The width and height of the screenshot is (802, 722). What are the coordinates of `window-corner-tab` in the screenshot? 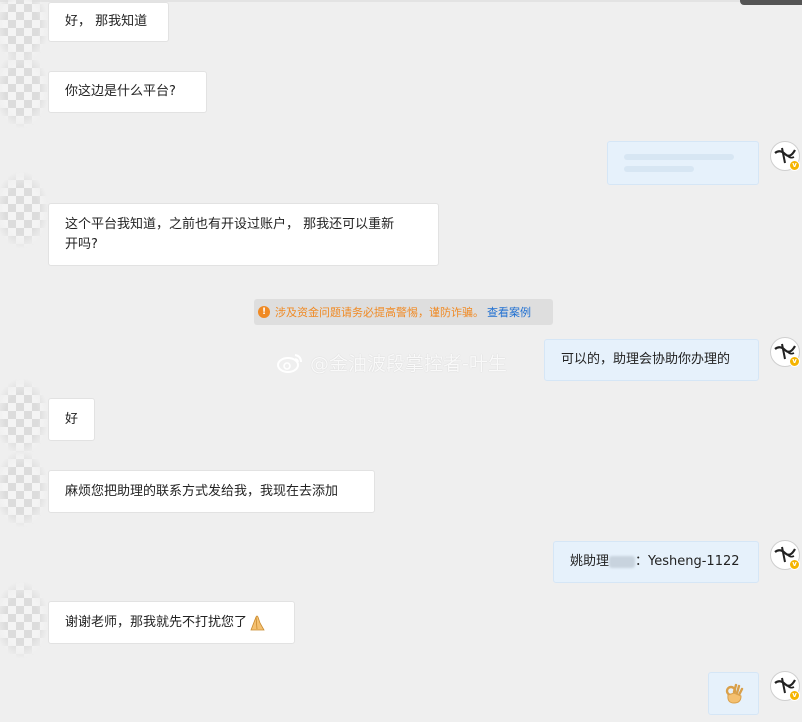 It's located at (771, 2).